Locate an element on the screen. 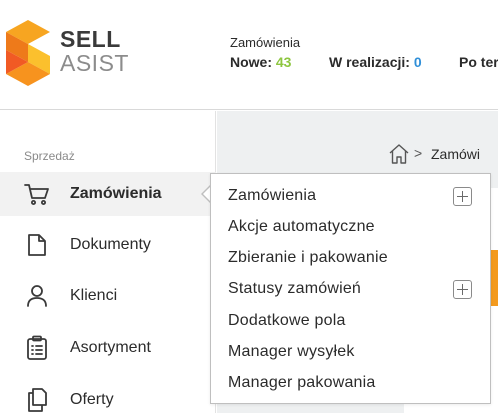 Image resolution: width=498 pixels, height=413 pixels. sidebar-item-label: Dokumenty is located at coordinates (110, 244).